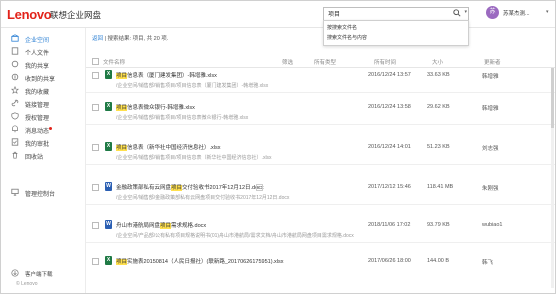 Image resolution: width=556 pixels, height=294 pixels. I want to click on suggest-filename: 按搜索文件名, so click(342, 27).